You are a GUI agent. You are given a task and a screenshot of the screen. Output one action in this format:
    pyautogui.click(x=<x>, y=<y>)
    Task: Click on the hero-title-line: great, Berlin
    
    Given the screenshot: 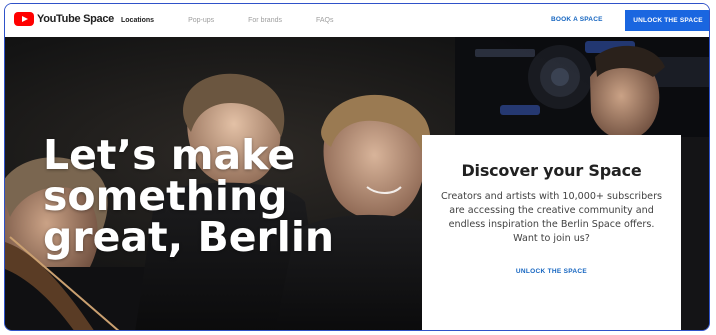 What is the action you would take?
    pyautogui.click(x=189, y=237)
    